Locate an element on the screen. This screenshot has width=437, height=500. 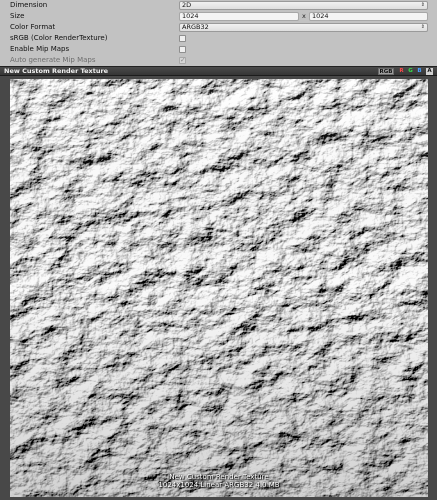
color-format-value: ARGB32 is located at coordinates (195, 27).